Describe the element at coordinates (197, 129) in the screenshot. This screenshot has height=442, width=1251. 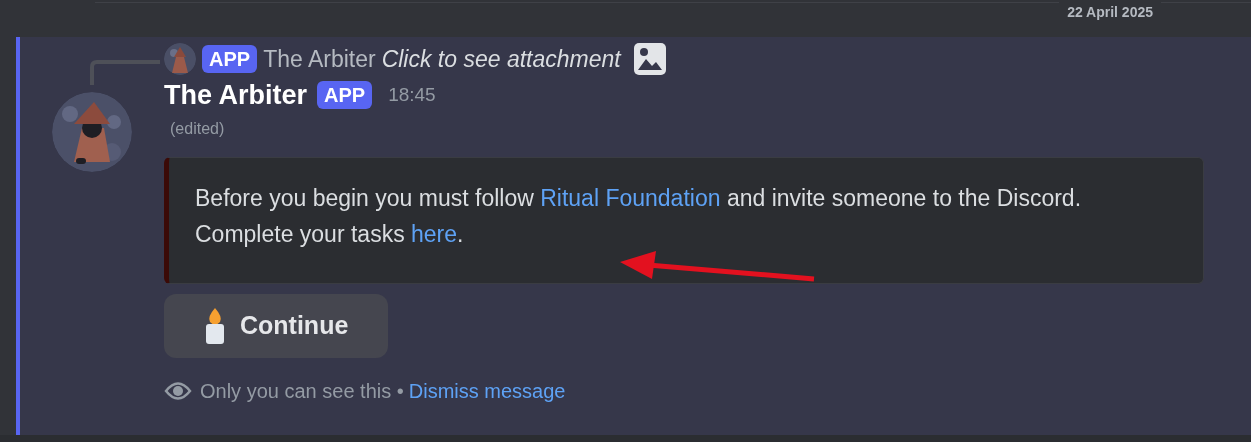
I see `edited-label: (edited)` at that location.